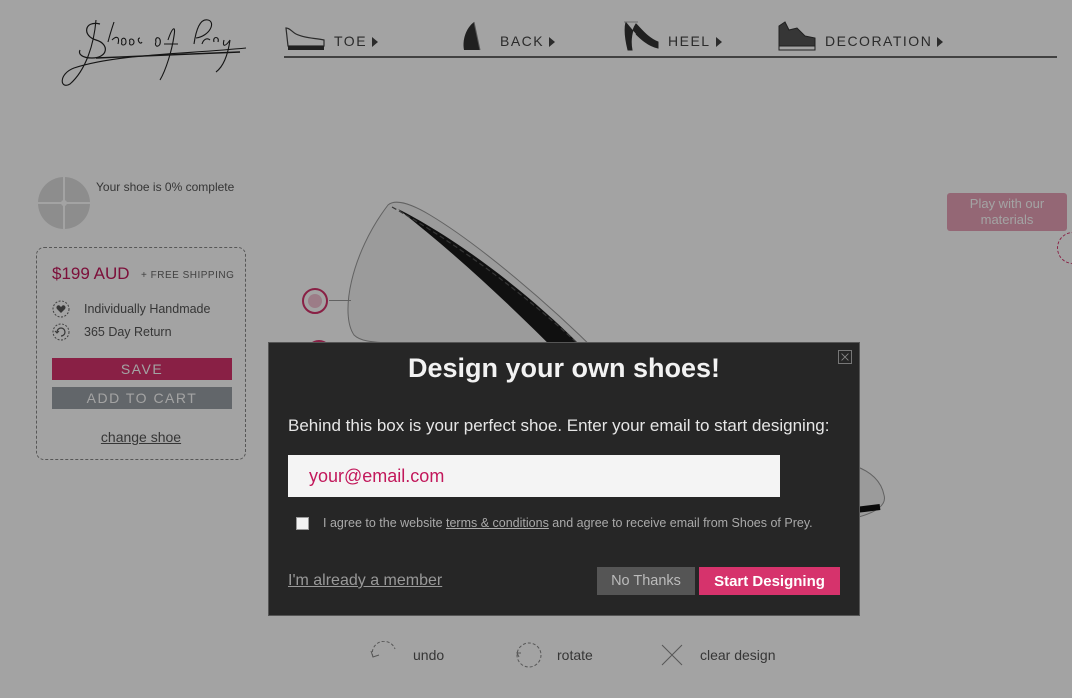 The width and height of the screenshot is (1072, 698). What do you see at coordinates (646, 581) in the screenshot?
I see `no-thanks-button: No Thanks` at bounding box center [646, 581].